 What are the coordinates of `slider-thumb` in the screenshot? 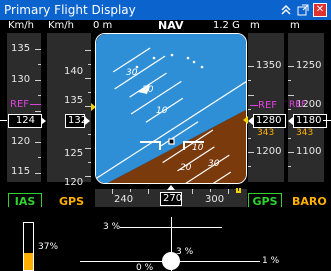 It's located at (171, 261).